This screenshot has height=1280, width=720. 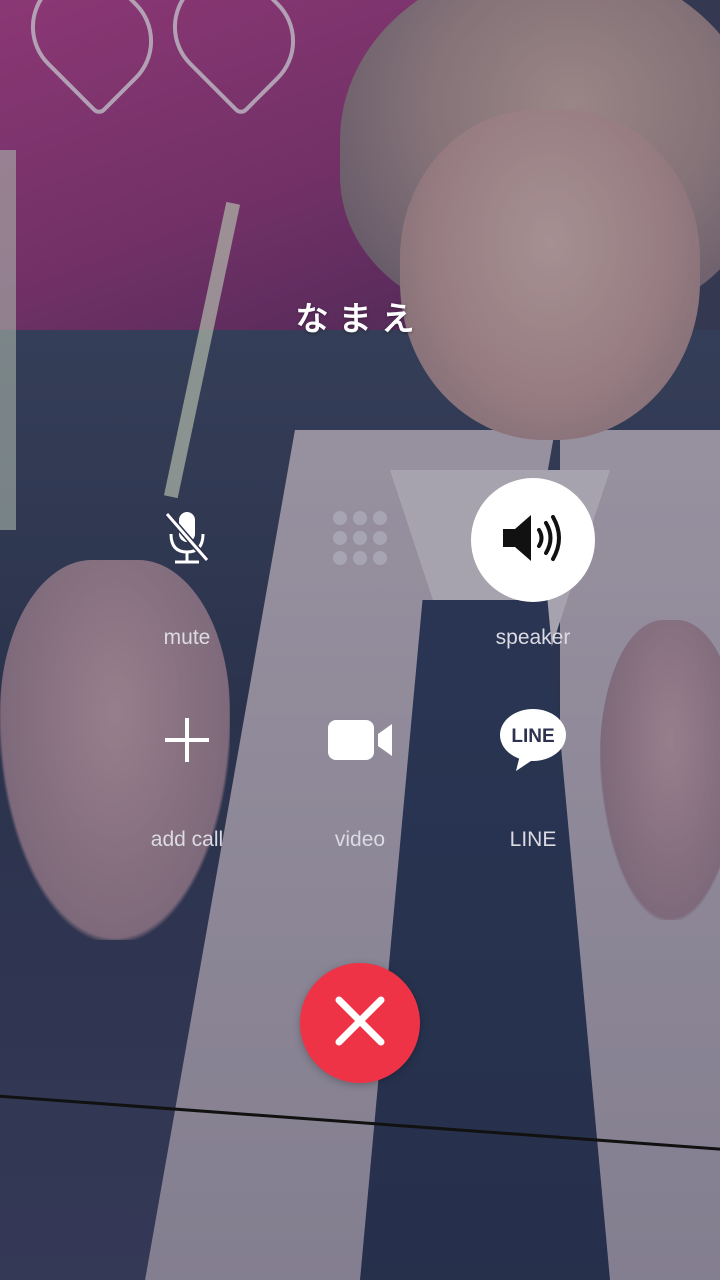 I want to click on add-call-button: add call, so click(x=187, y=766).